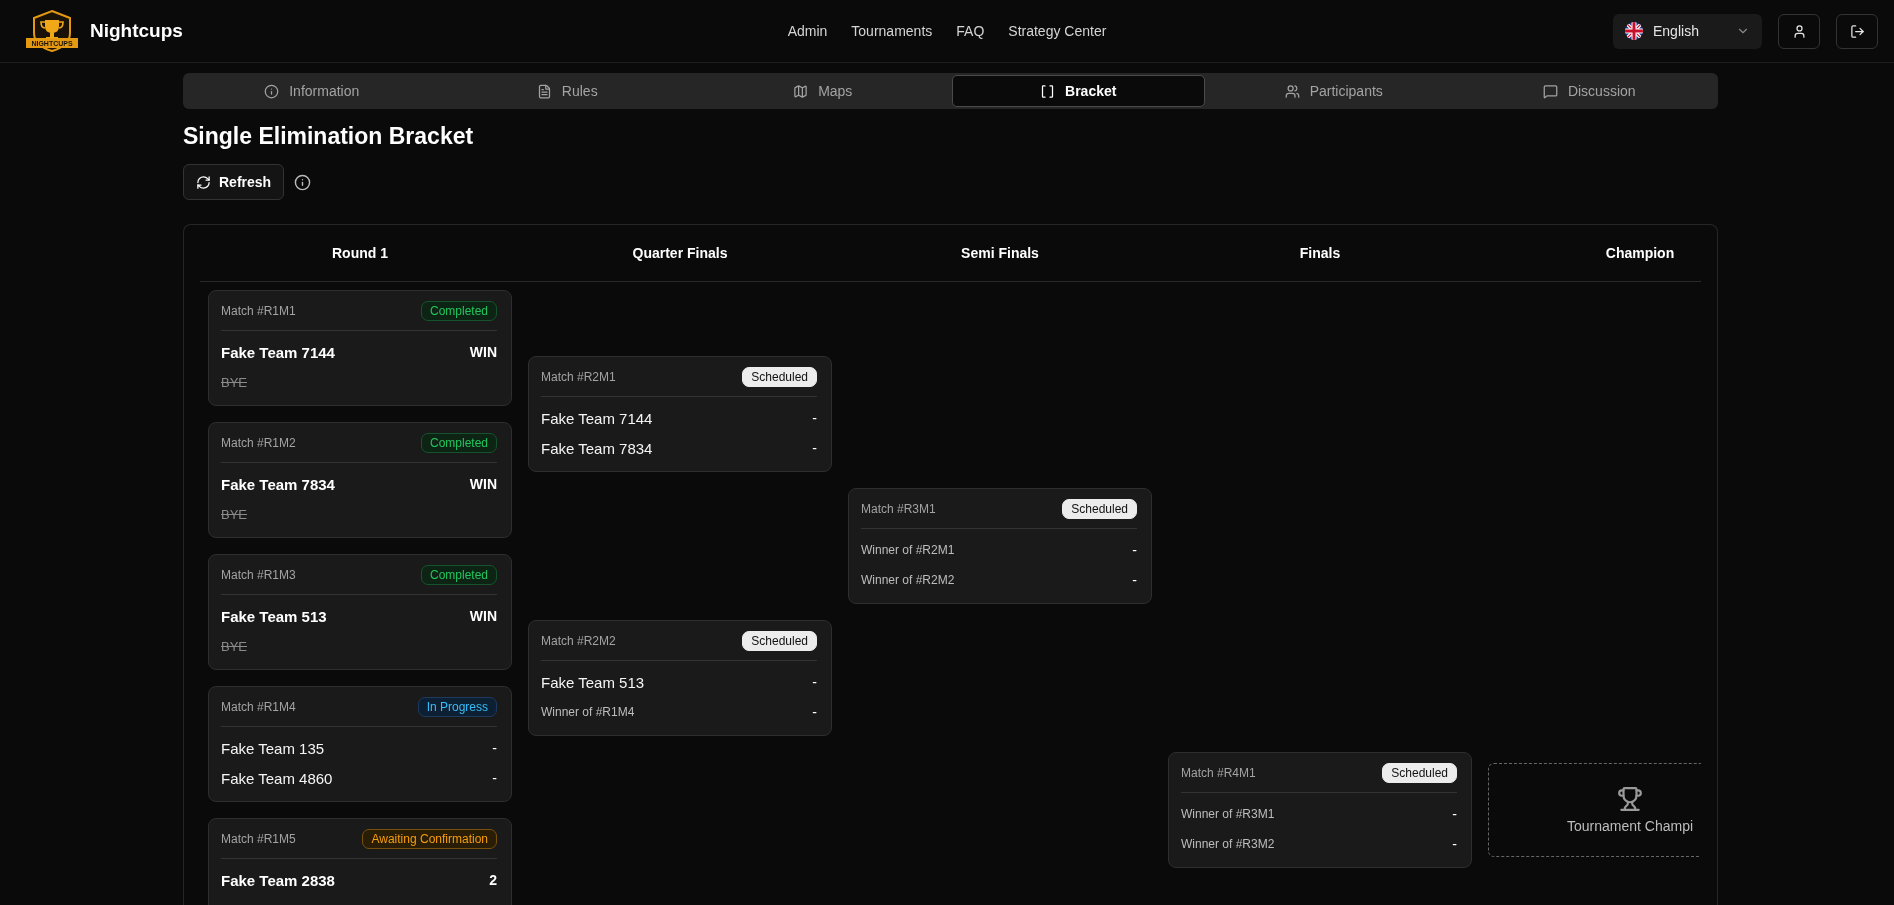  Describe the element at coordinates (1218, 772) in the screenshot. I see `match-id: Match #R4M1` at that location.